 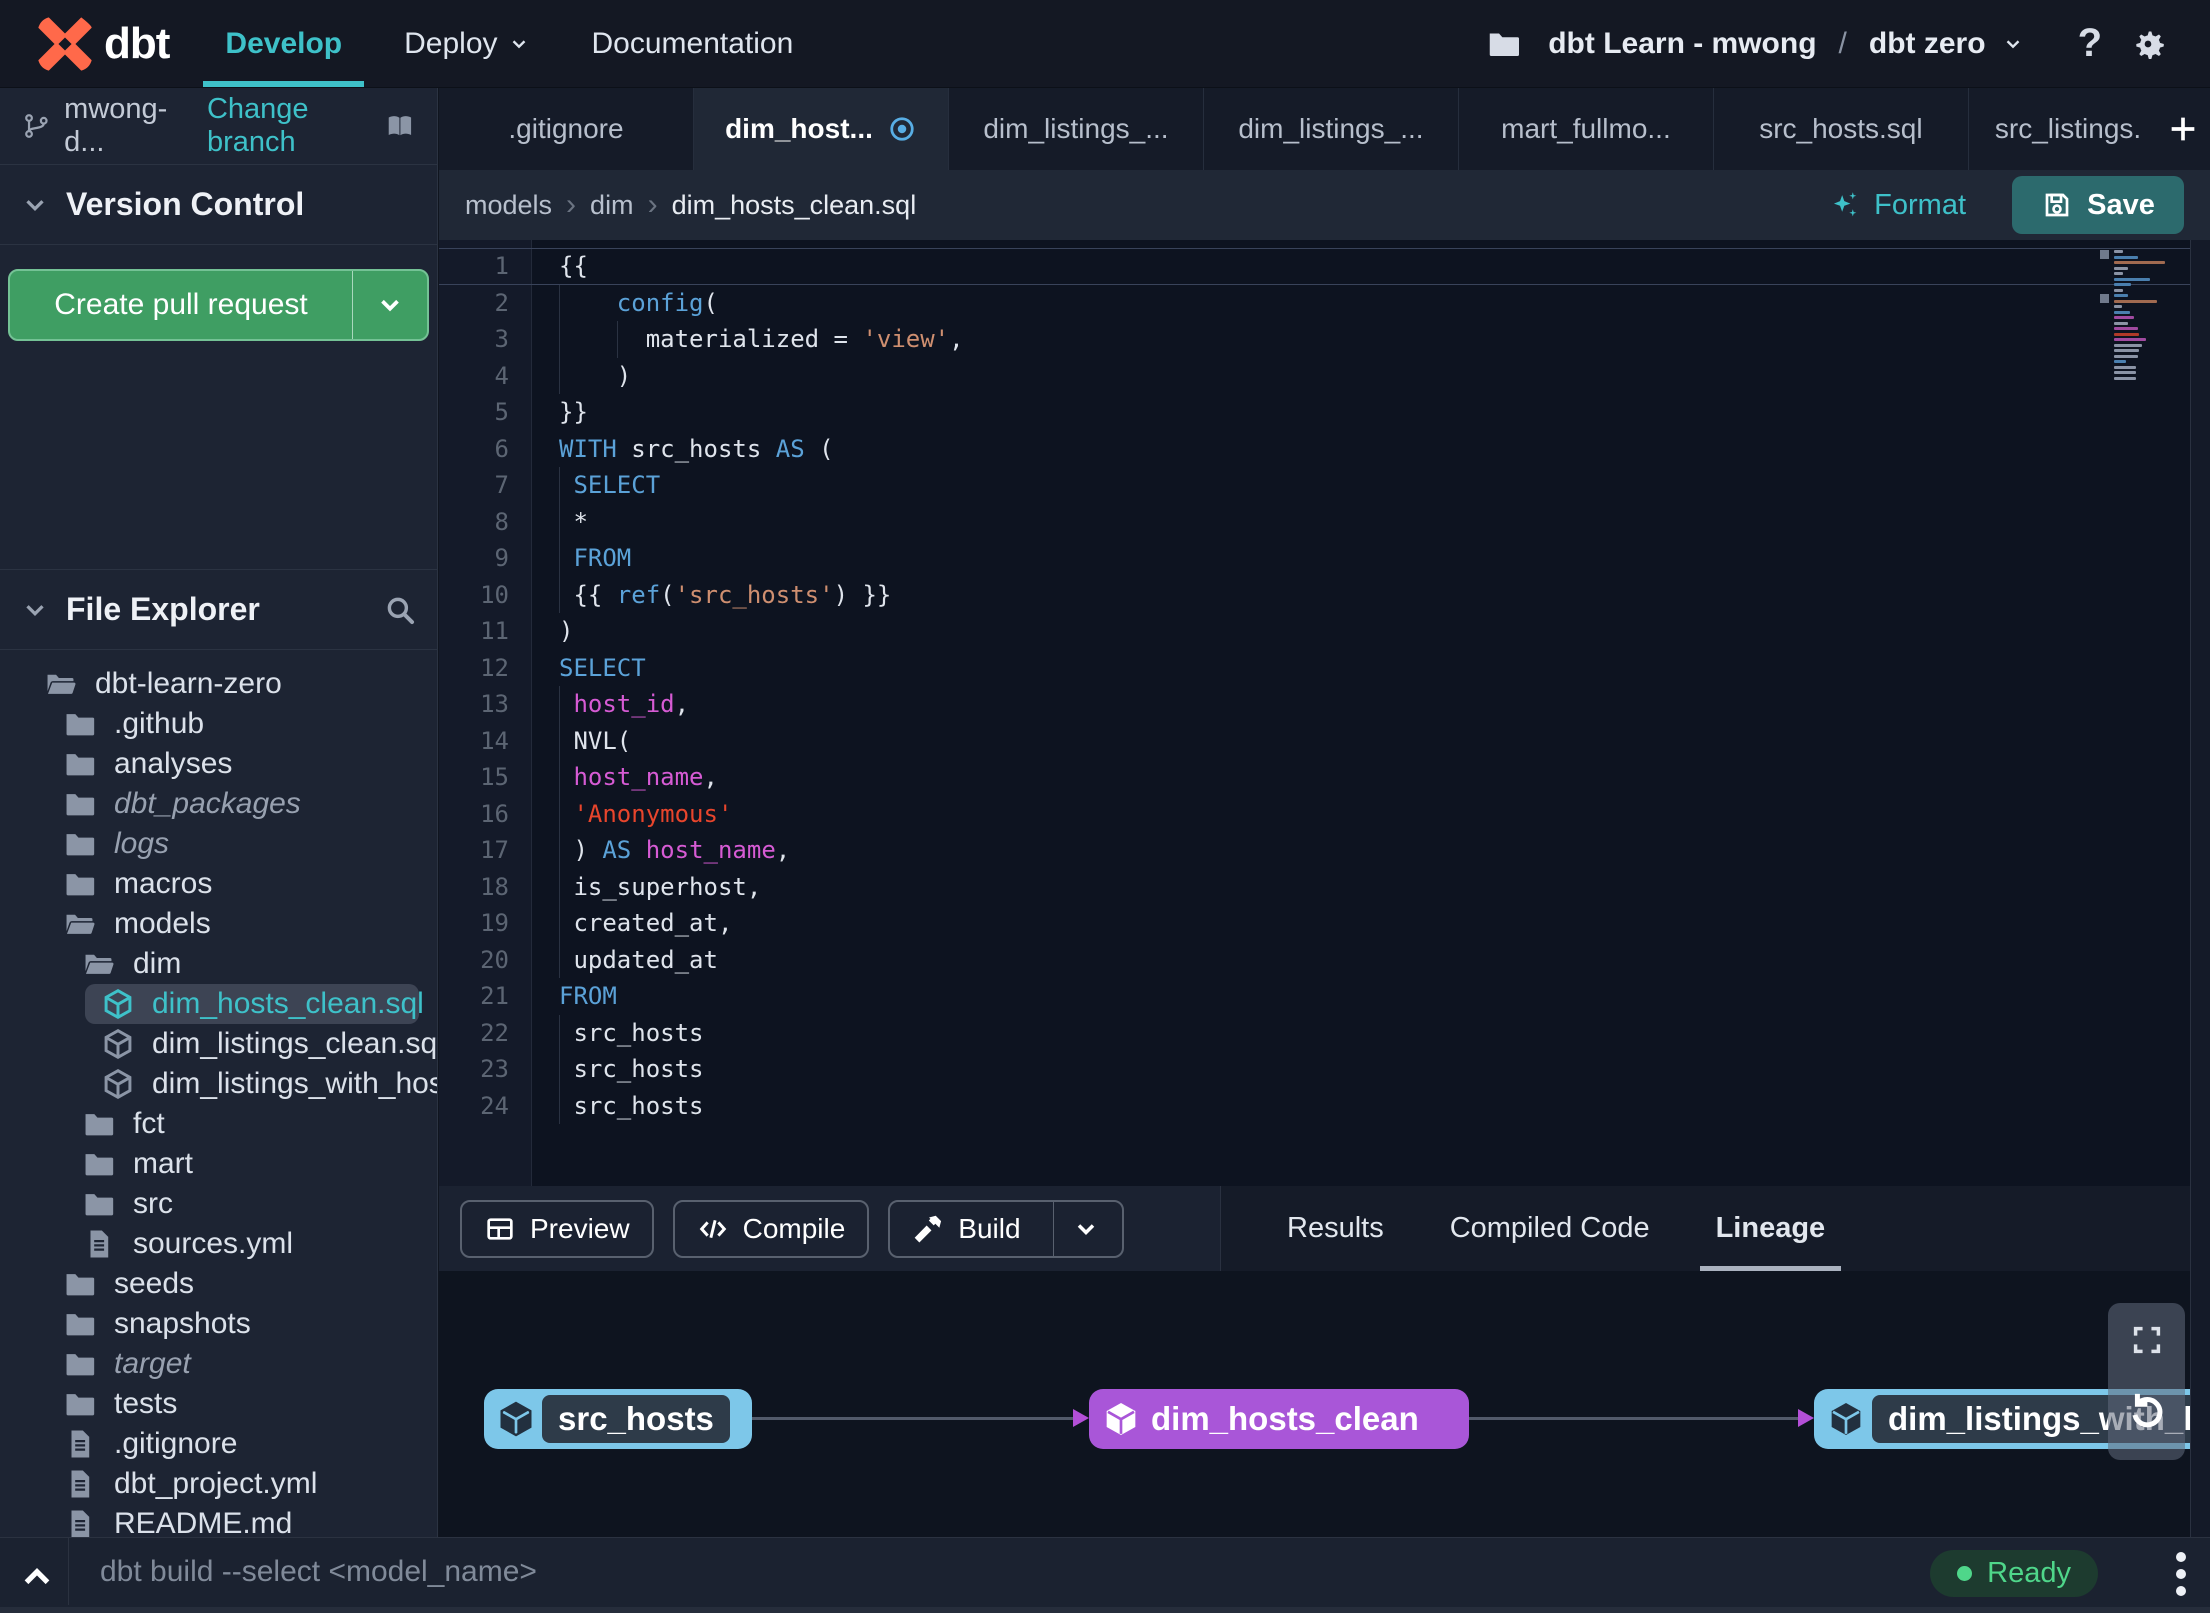 I want to click on docs-book-icon, so click(x=400, y=126).